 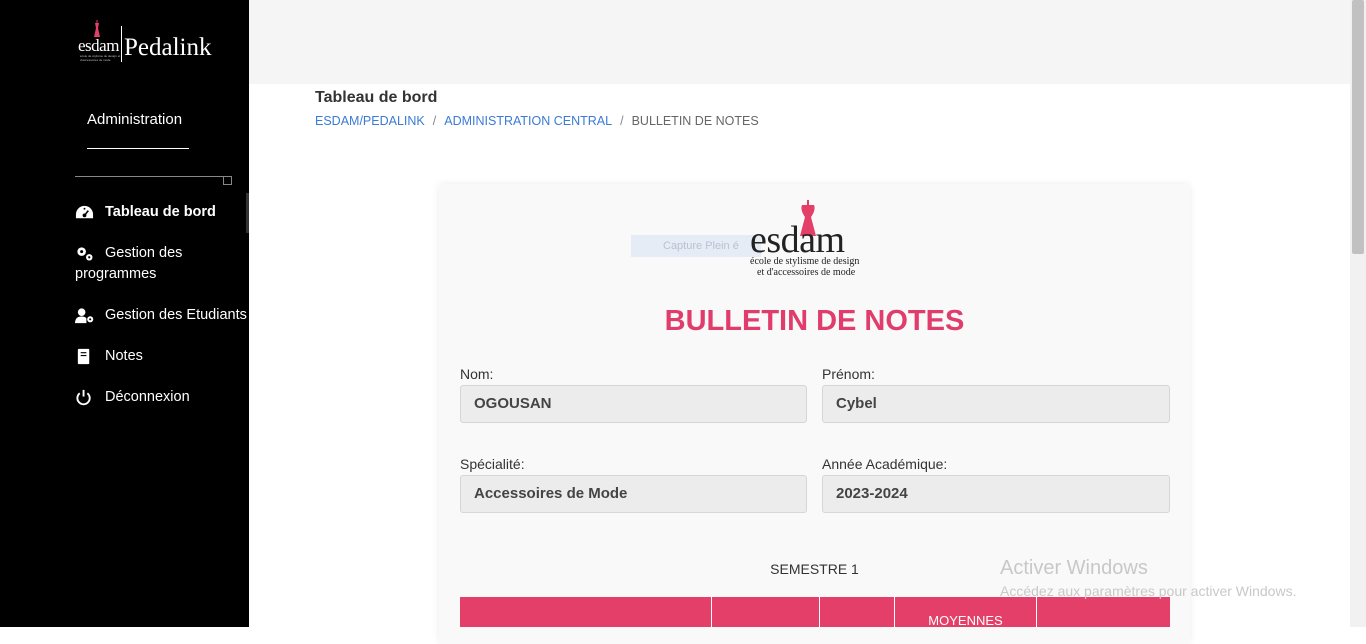 What do you see at coordinates (696, 246) in the screenshot?
I see `capture-overlay: Capture Plein é` at bounding box center [696, 246].